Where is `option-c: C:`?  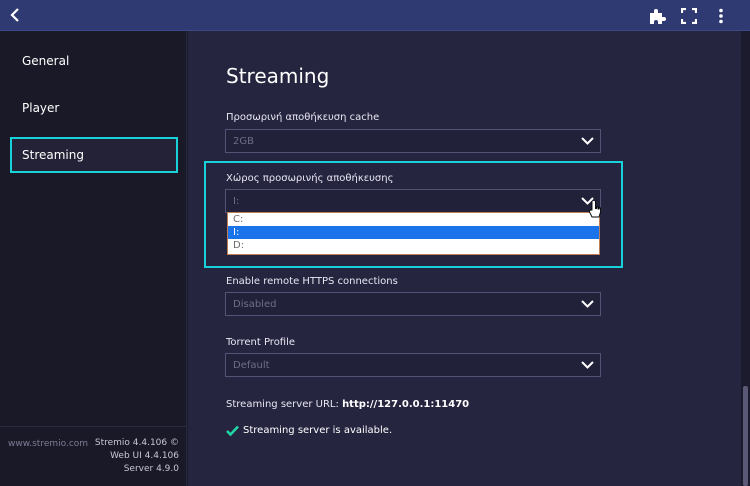 option-c: C: is located at coordinates (413, 219).